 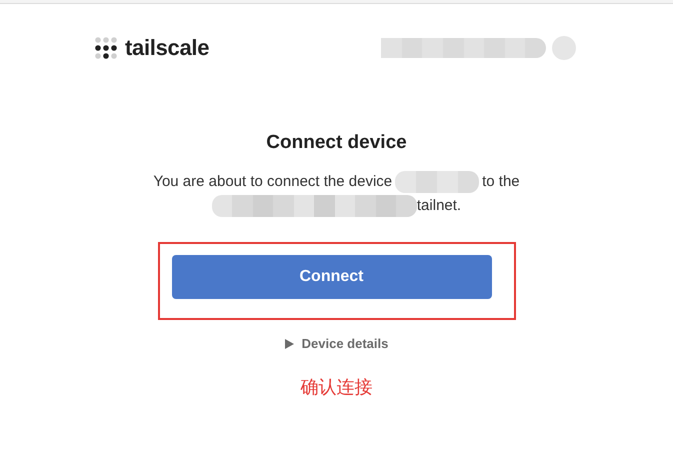 I want to click on device-details-toggle: Device details, so click(x=336, y=343).